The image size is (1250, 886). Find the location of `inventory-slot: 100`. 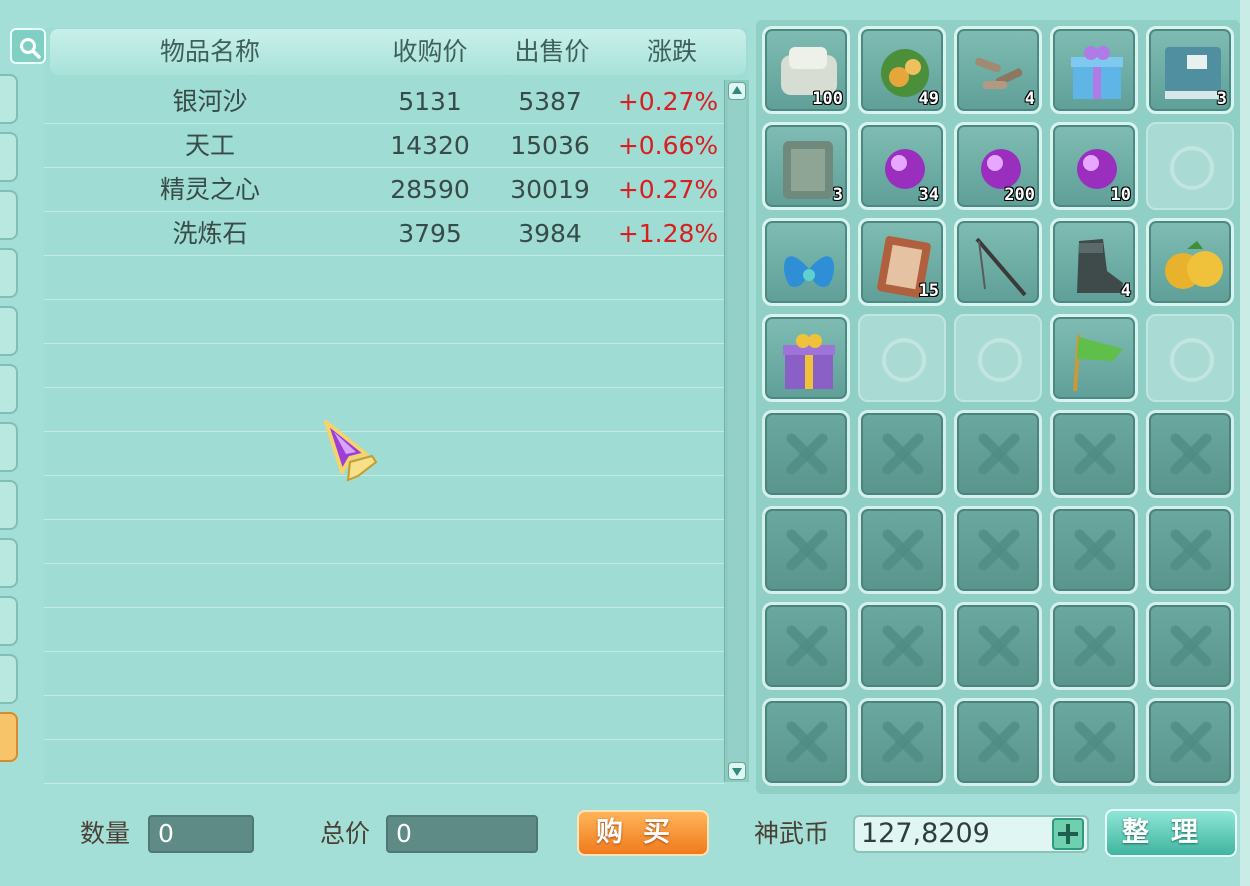

inventory-slot: 100 is located at coordinates (806, 70).